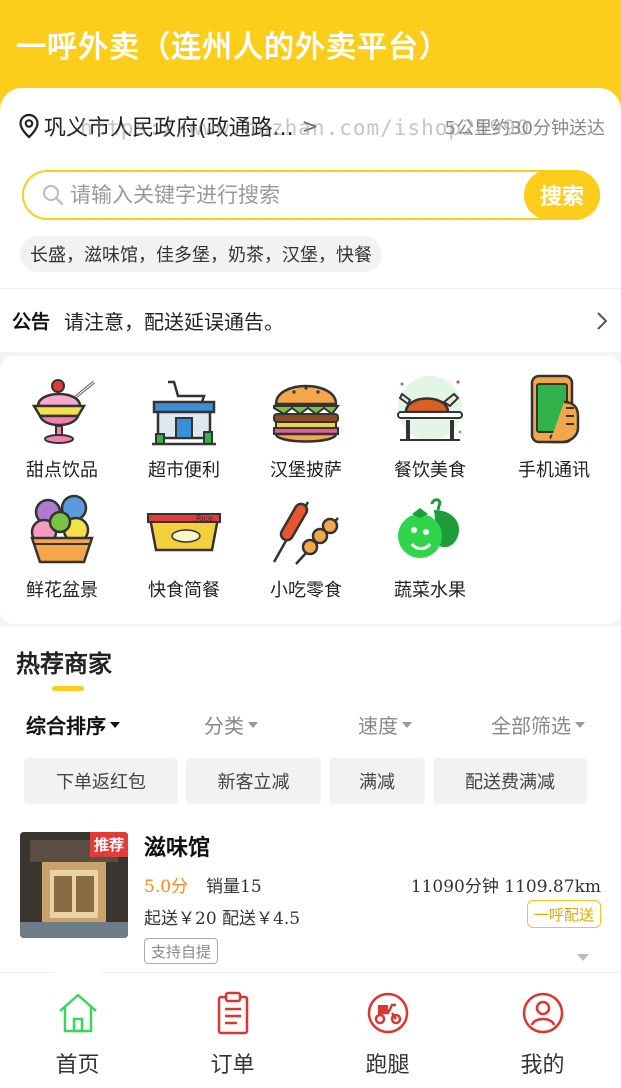 The width and height of the screenshot is (621, 1088). I want to click on user-icon, so click(542, 1013).